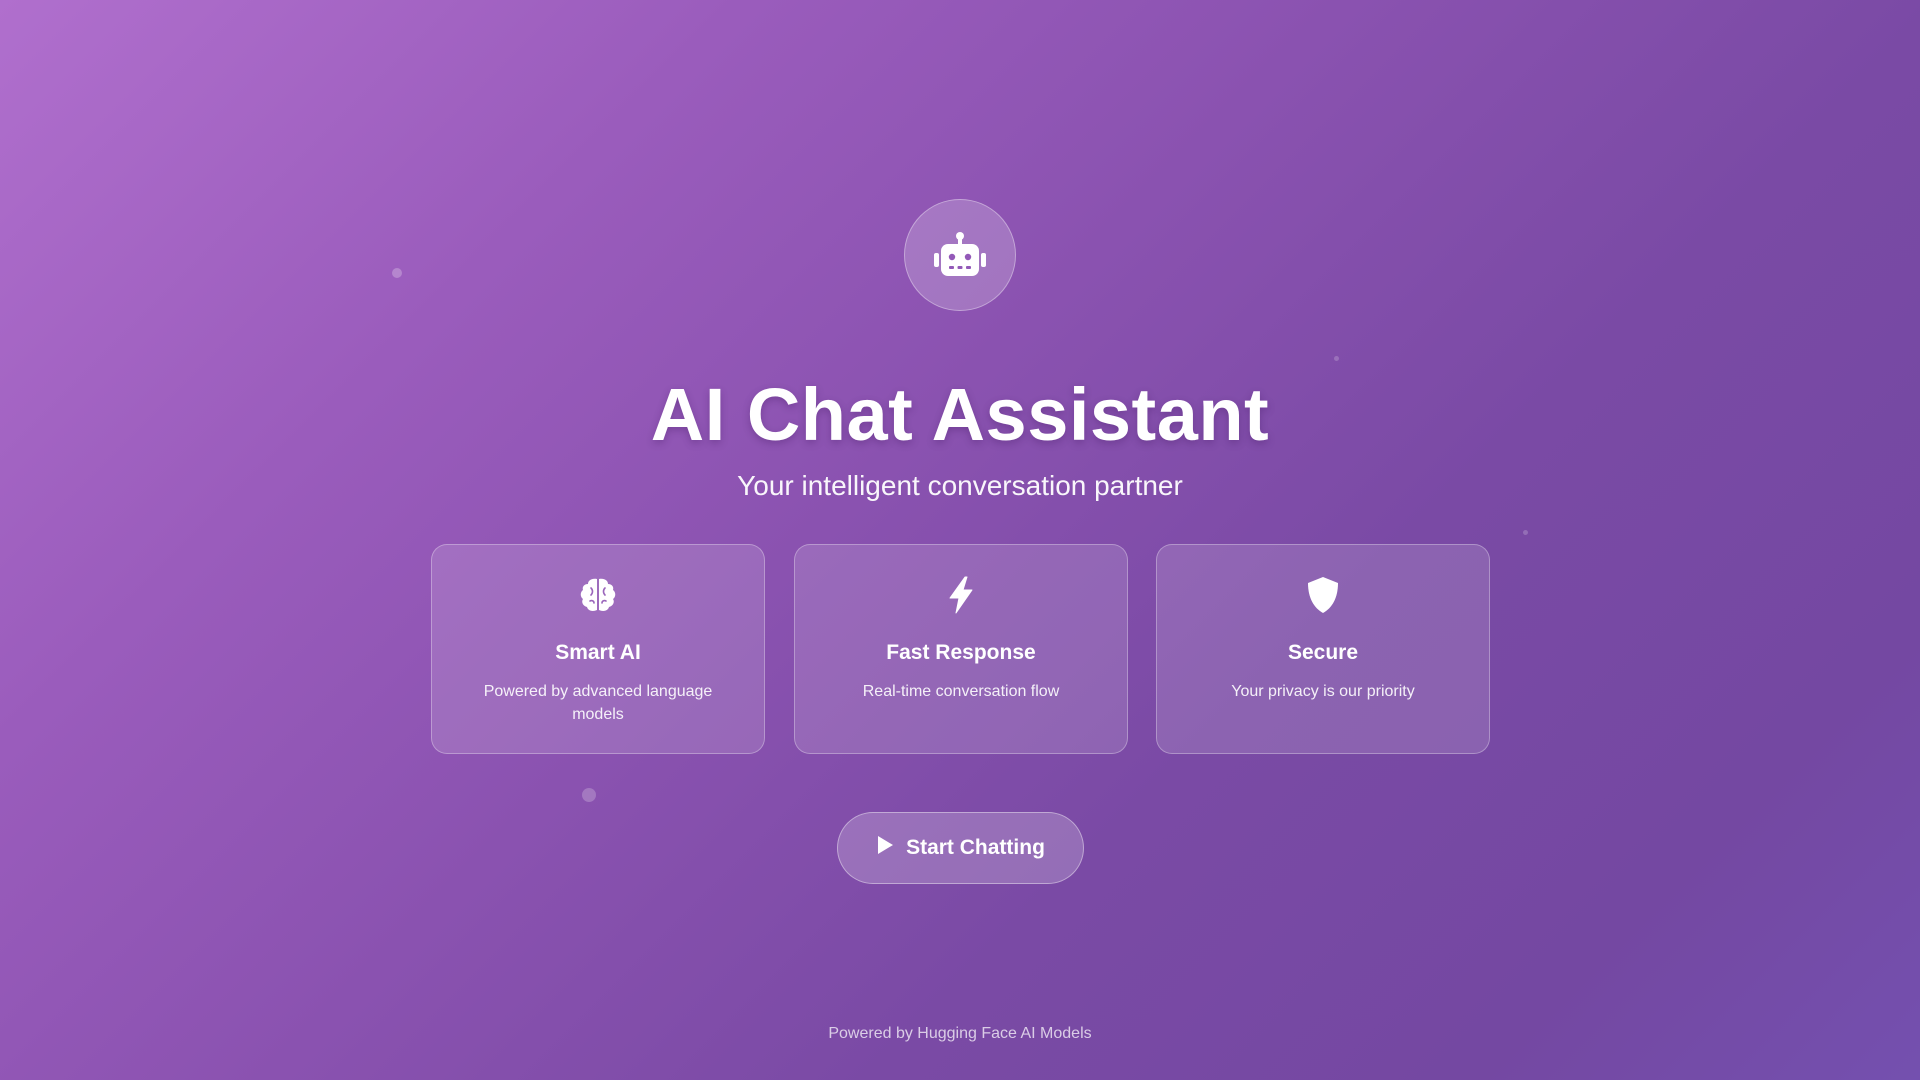 The width and height of the screenshot is (1920, 1080). I want to click on feature-description: Your privacy is our priority, so click(1323, 691).